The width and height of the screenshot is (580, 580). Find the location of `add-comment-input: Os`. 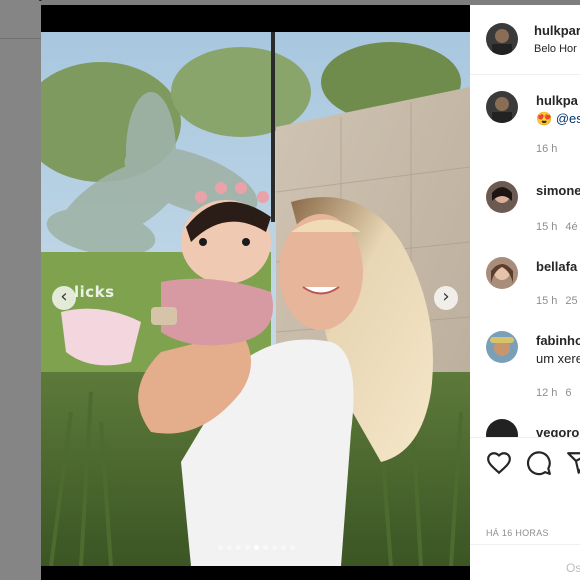

add-comment-input: Os is located at coordinates (573, 568).